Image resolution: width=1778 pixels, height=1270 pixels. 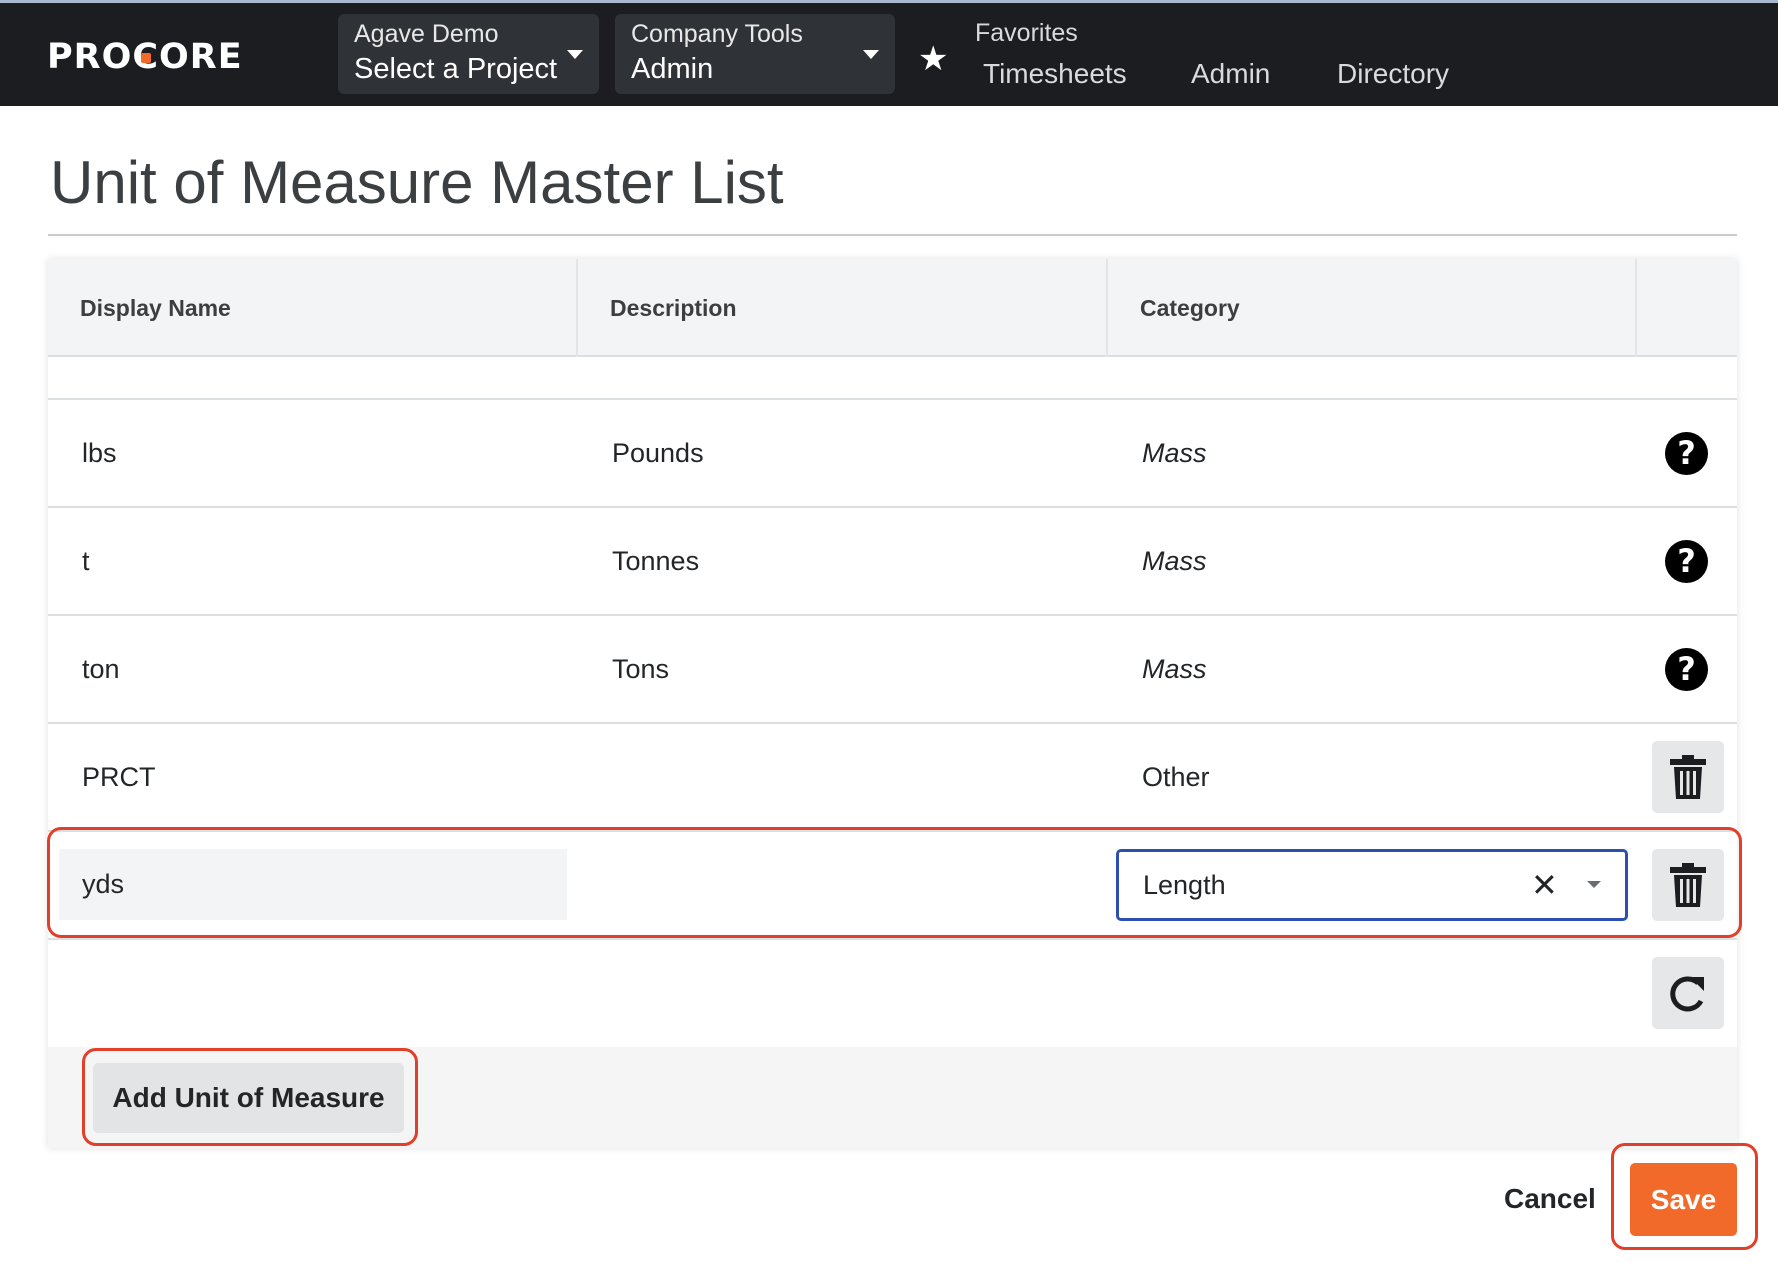 What do you see at coordinates (933, 59) in the screenshot?
I see `star-icon: ★` at bounding box center [933, 59].